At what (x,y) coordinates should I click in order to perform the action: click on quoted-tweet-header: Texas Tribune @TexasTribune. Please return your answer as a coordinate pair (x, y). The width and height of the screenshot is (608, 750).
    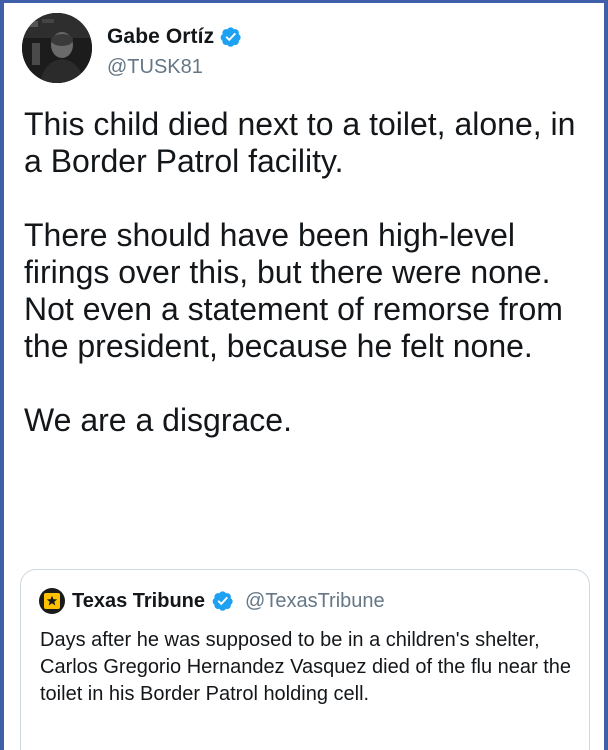
    Looking at the image, I should click on (212, 601).